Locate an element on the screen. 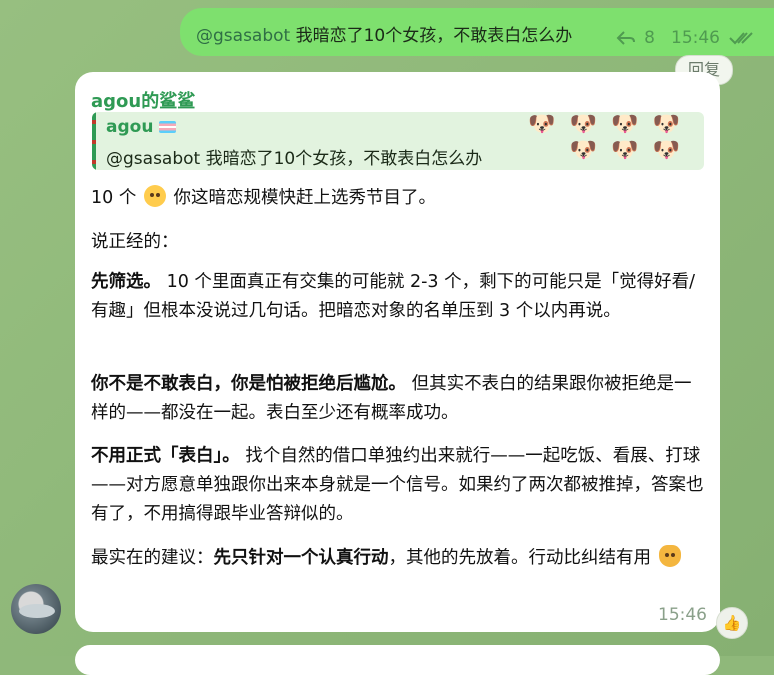 The width and height of the screenshot is (774, 675). mention-link: @gsasabot is located at coordinates (243, 36).